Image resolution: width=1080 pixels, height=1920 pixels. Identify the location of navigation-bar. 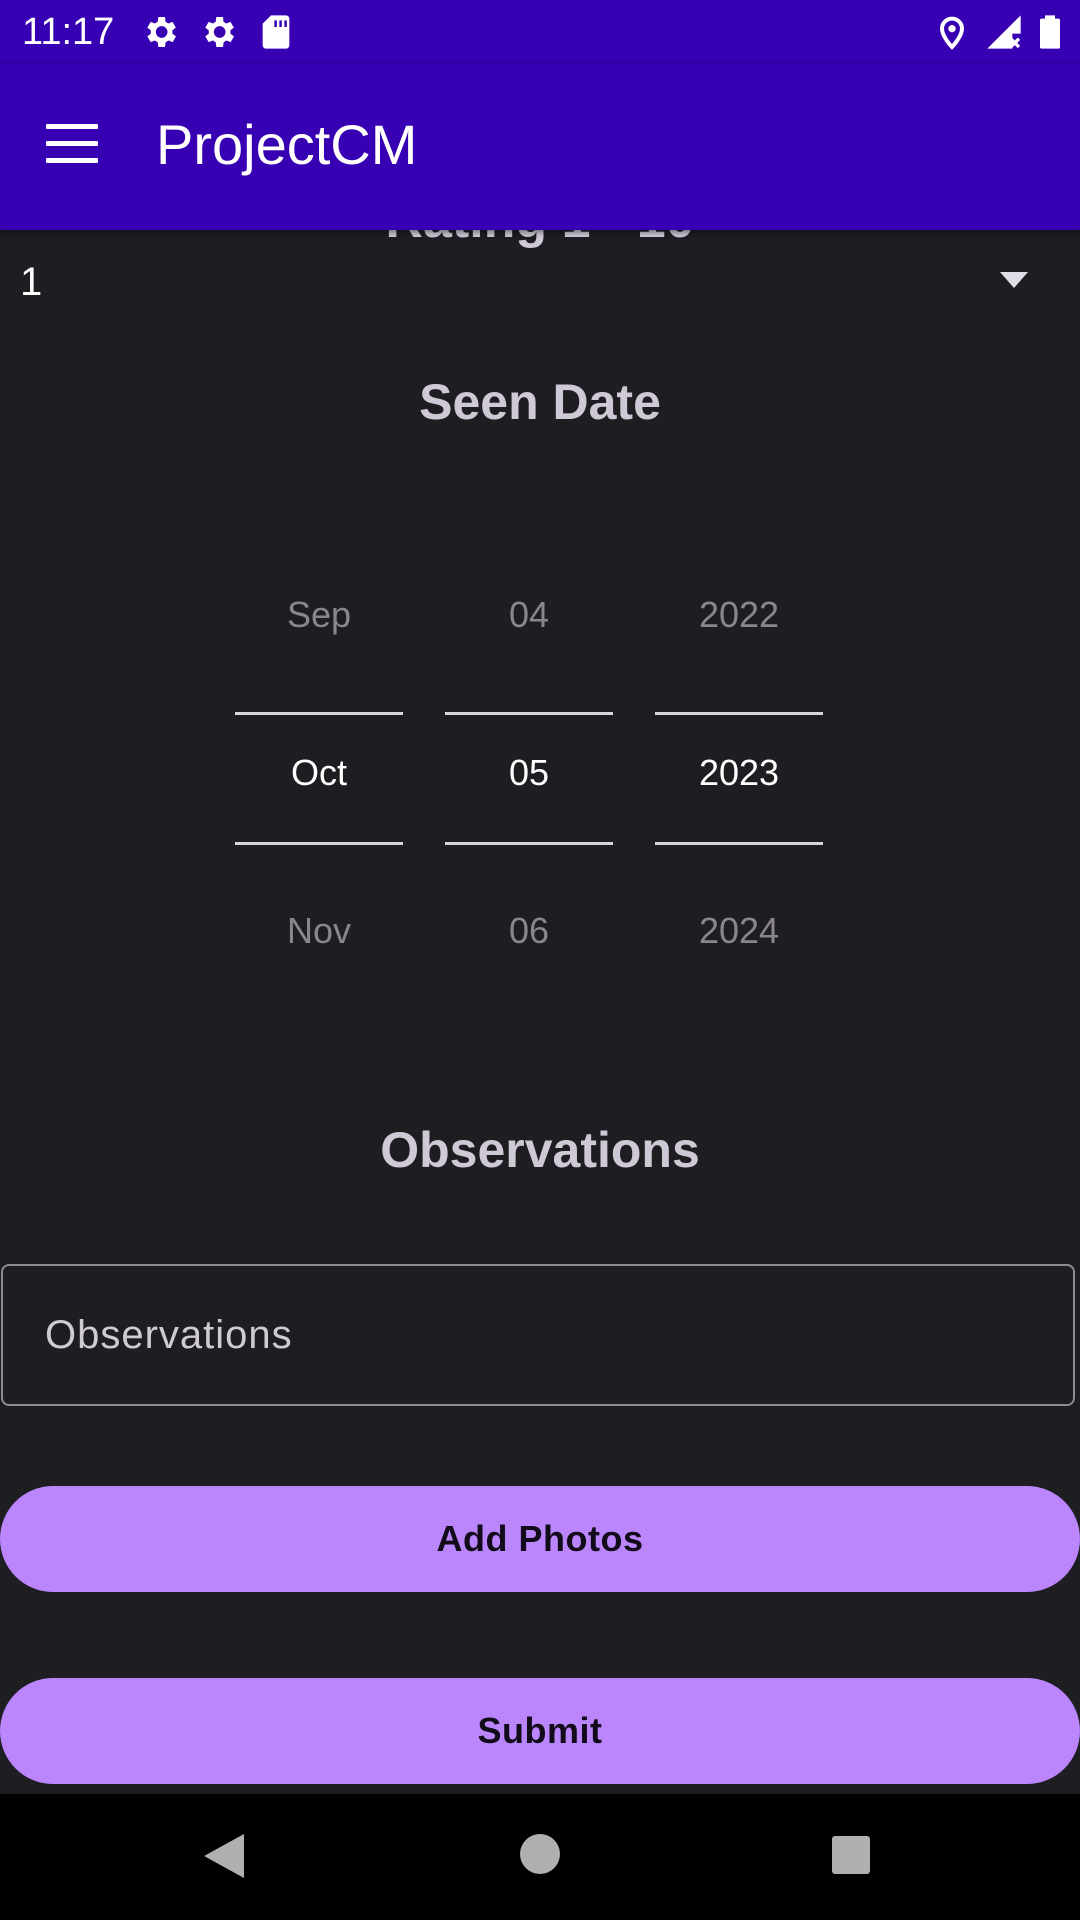
(540, 1857).